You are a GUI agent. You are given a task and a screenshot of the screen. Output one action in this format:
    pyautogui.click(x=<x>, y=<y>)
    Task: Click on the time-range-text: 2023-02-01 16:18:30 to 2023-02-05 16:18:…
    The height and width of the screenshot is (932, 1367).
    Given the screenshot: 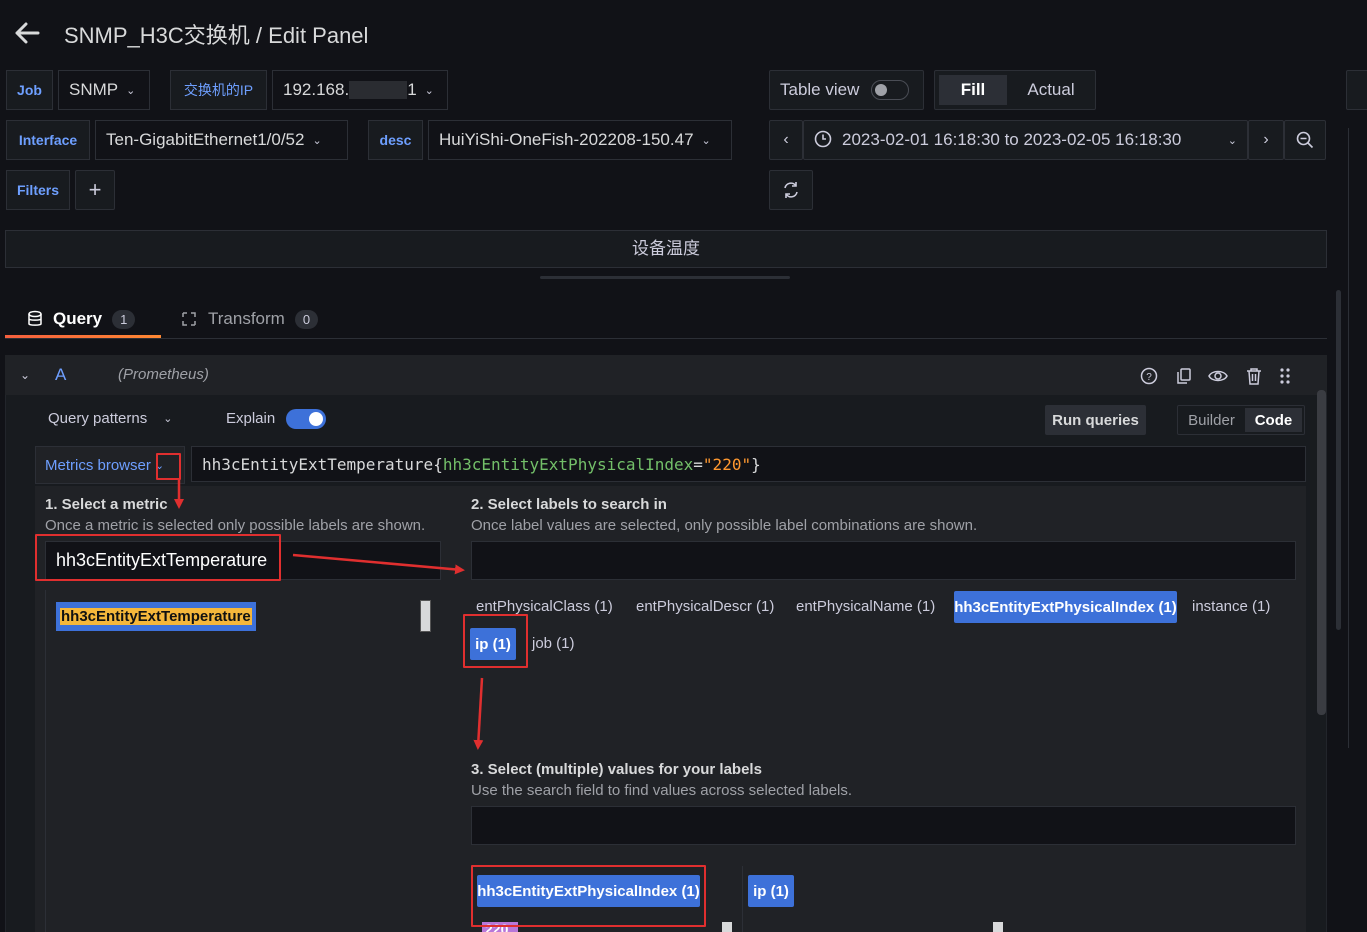 What is the action you would take?
    pyautogui.click(x=1012, y=139)
    